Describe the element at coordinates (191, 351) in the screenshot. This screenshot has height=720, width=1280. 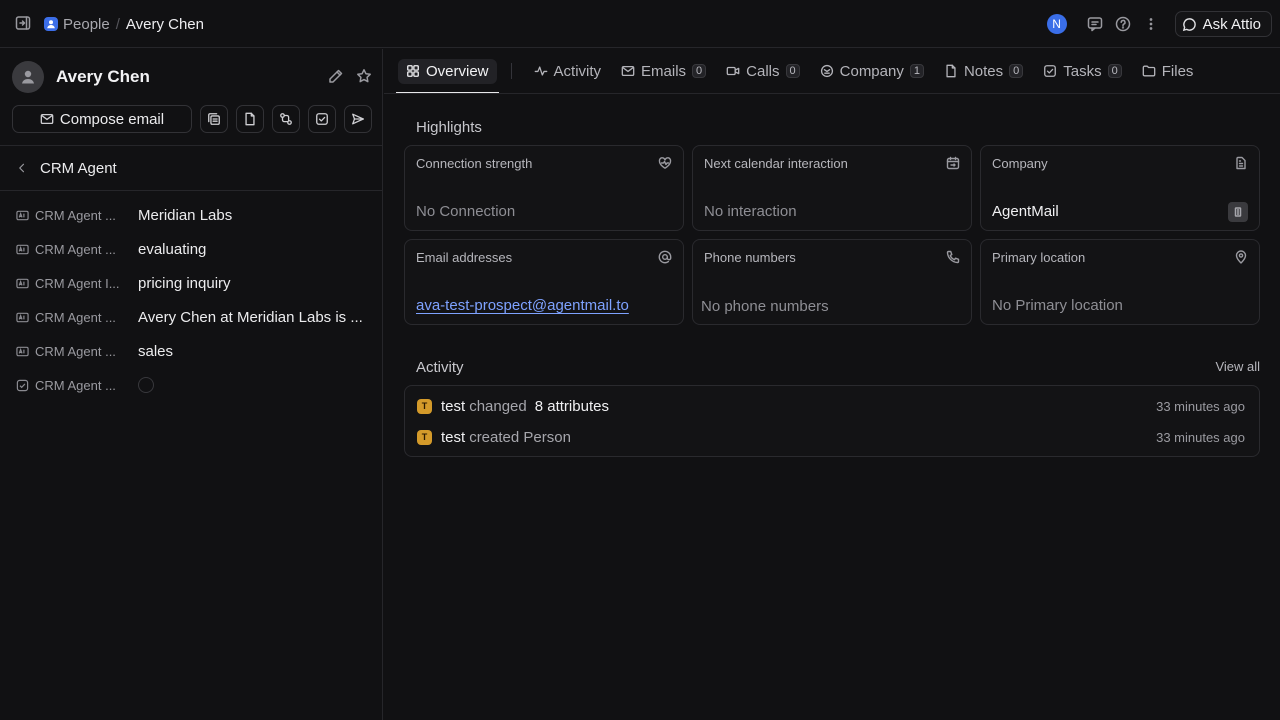
I see `attribute-row: CRM Agent ... sales` at that location.